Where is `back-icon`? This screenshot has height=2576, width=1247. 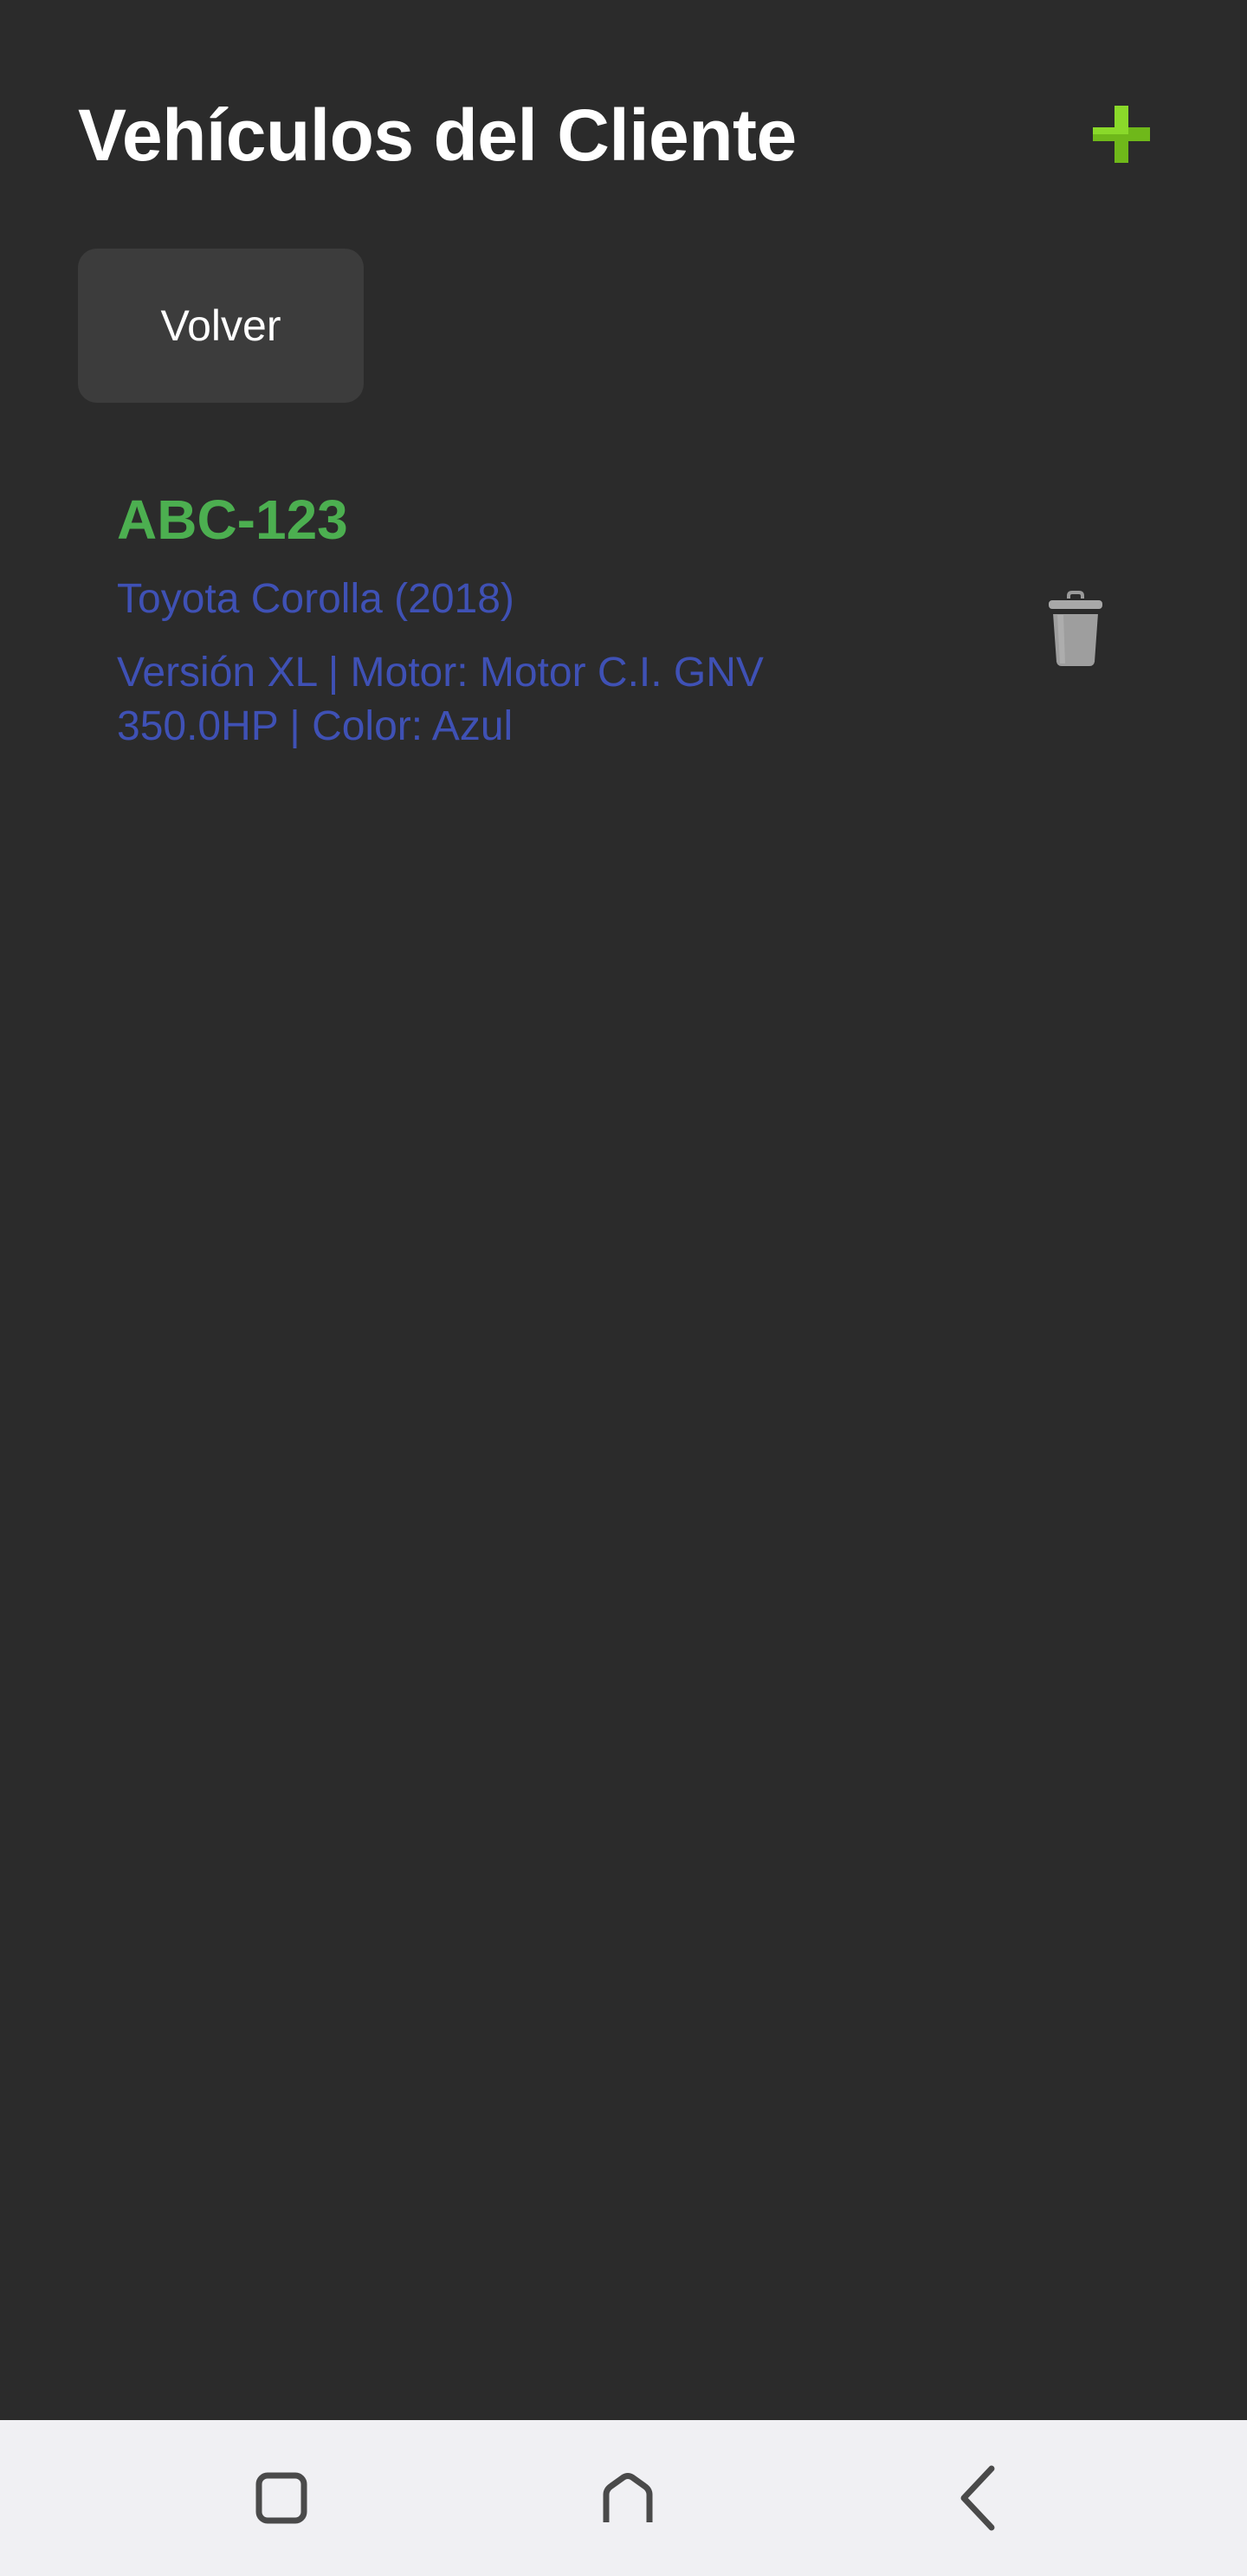 back-icon is located at coordinates (977, 2498).